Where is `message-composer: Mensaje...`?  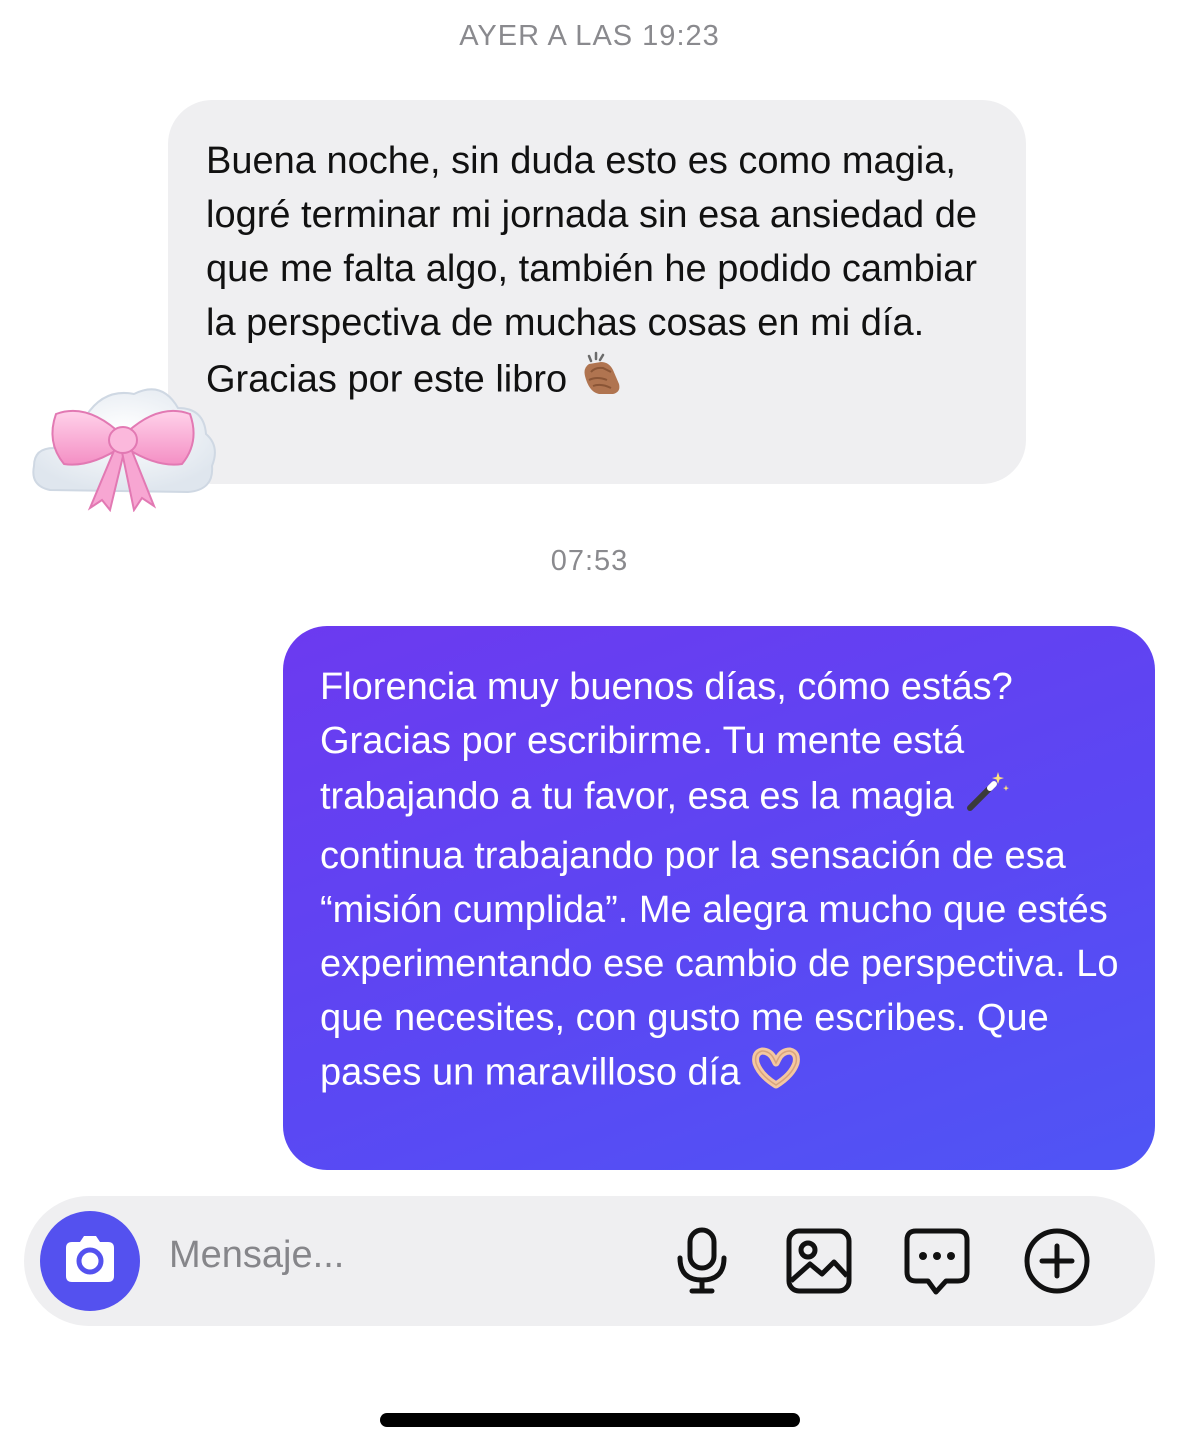
message-composer: Mensaje... is located at coordinates (589, 1261).